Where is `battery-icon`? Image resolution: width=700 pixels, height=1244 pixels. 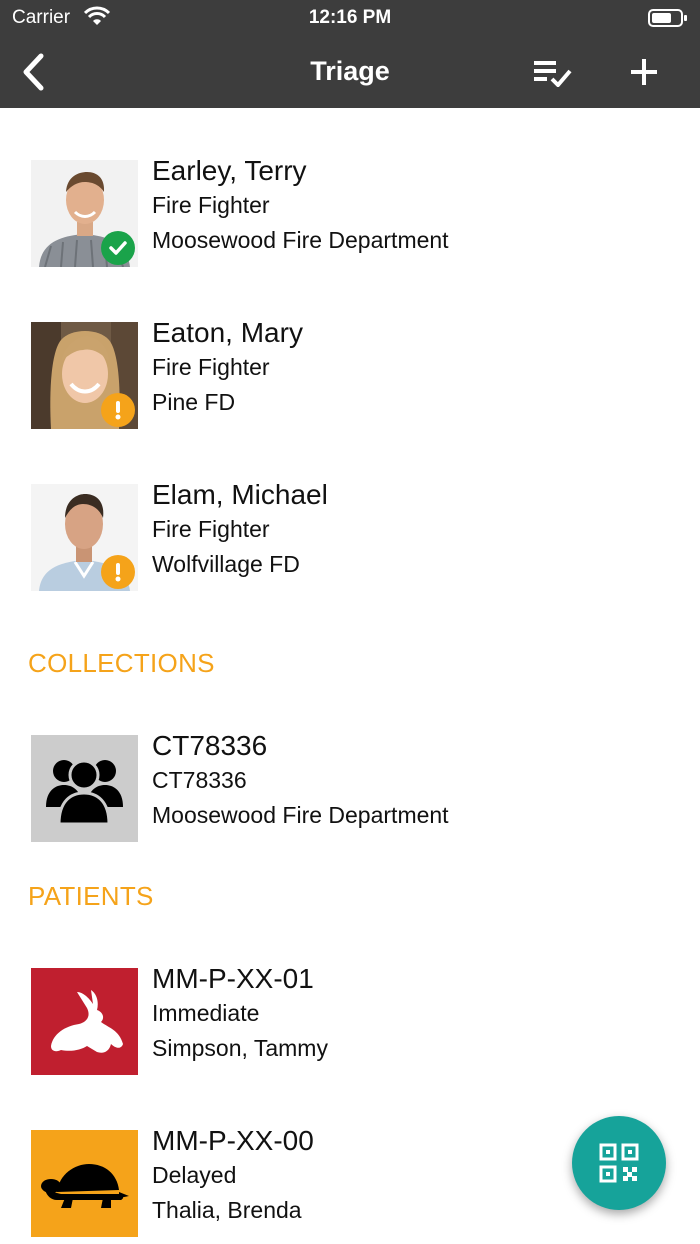 battery-icon is located at coordinates (668, 21).